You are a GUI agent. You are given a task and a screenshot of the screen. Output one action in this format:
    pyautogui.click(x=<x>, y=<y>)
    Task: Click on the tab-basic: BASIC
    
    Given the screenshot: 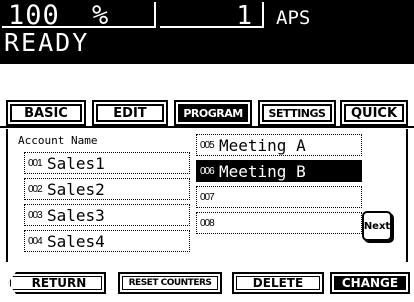 What is the action you would take?
    pyautogui.click(x=46, y=113)
    